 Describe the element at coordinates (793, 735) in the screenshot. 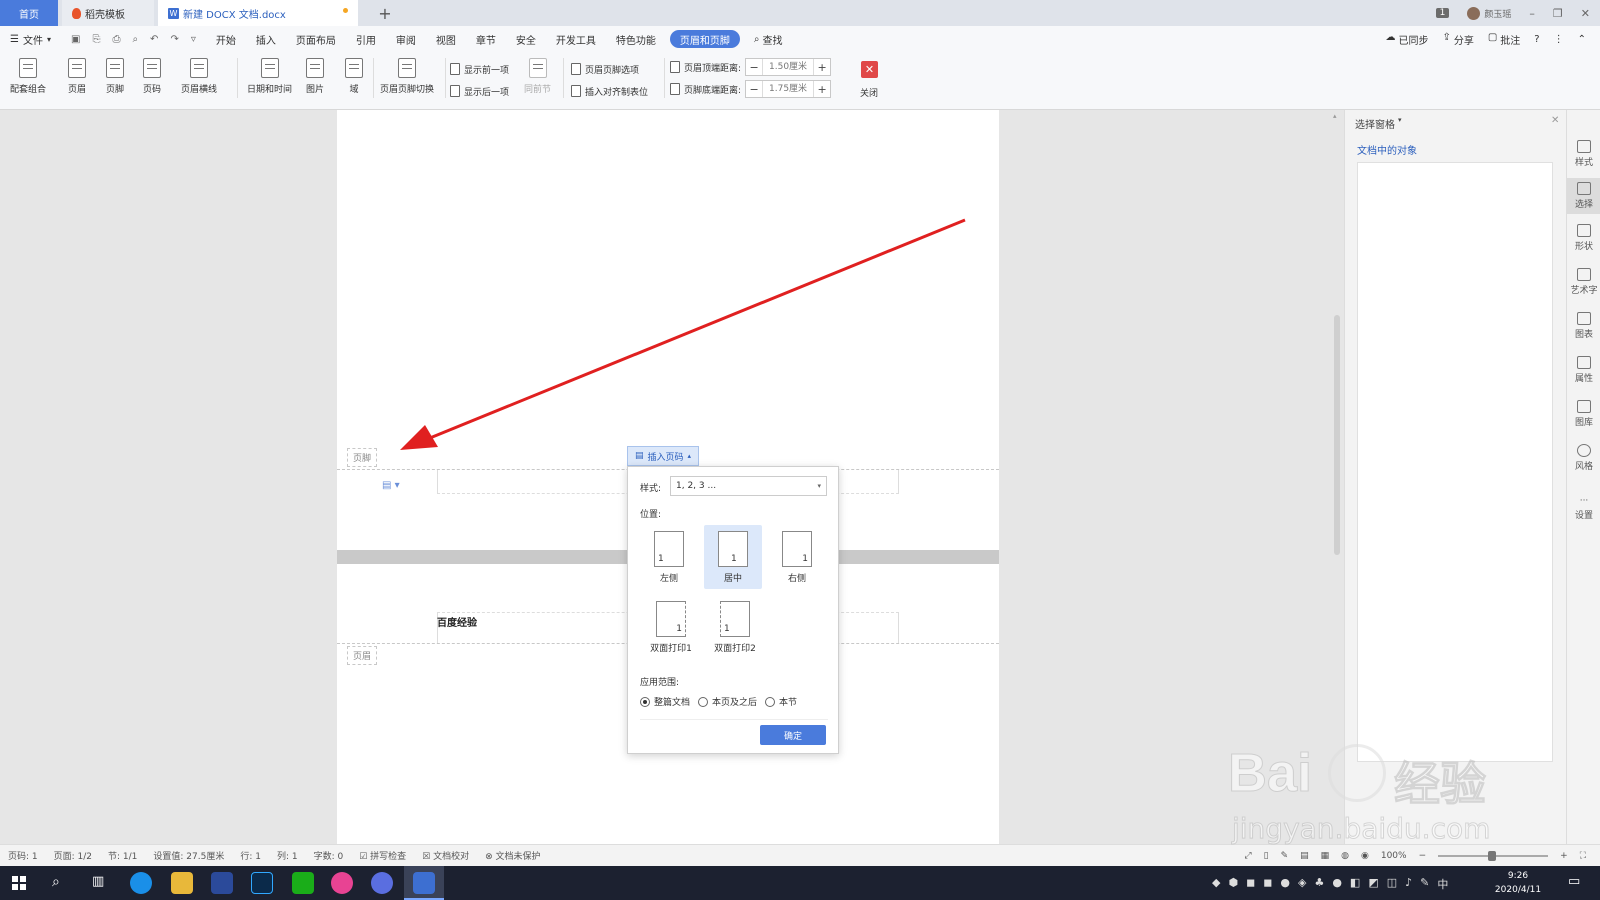

I see `ok-button: 确定` at that location.